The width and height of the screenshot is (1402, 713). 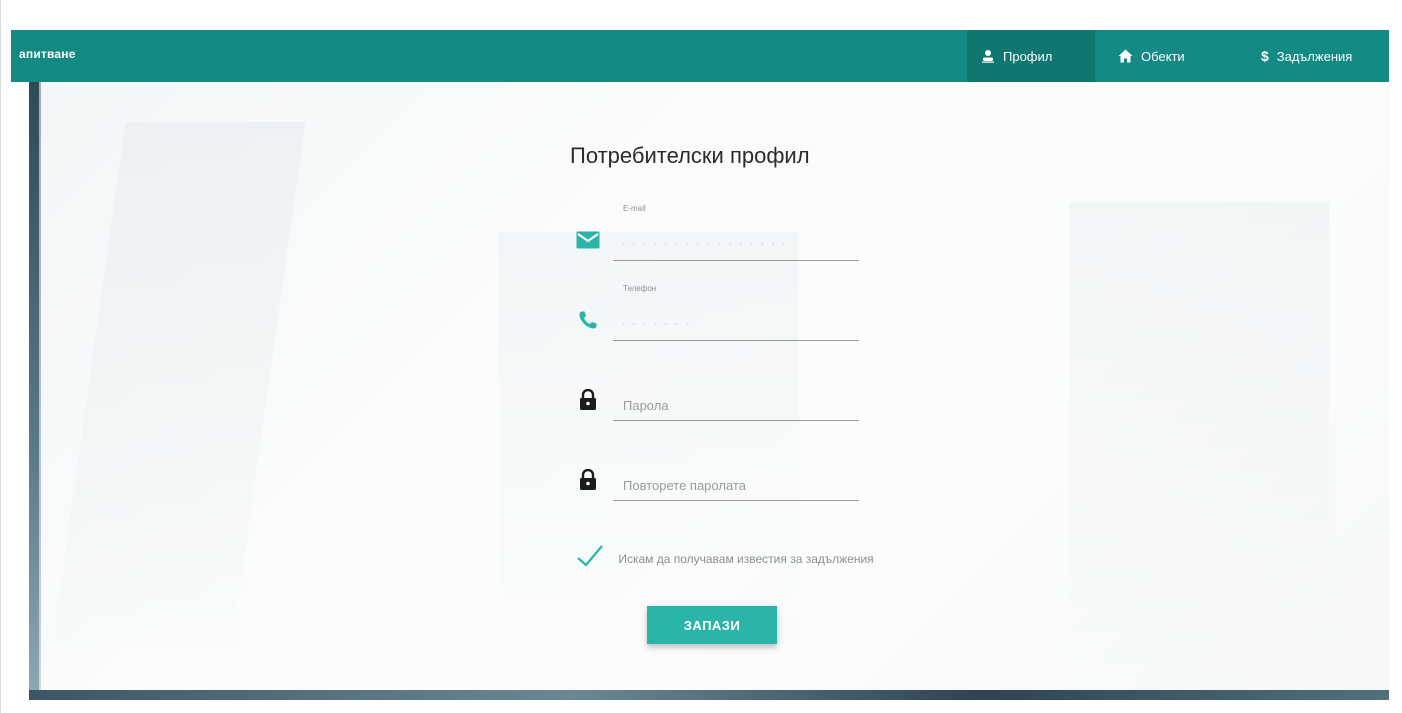 I want to click on password-field-group, so click(x=716, y=391).